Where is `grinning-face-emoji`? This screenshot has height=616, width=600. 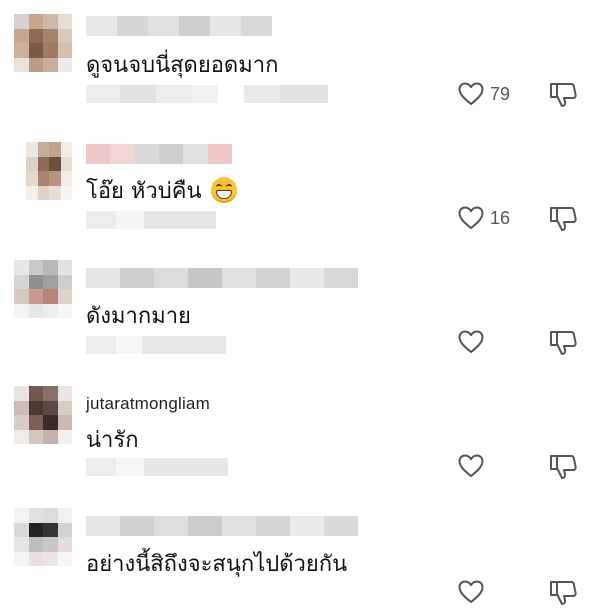 grinning-face-emoji is located at coordinates (223, 190).